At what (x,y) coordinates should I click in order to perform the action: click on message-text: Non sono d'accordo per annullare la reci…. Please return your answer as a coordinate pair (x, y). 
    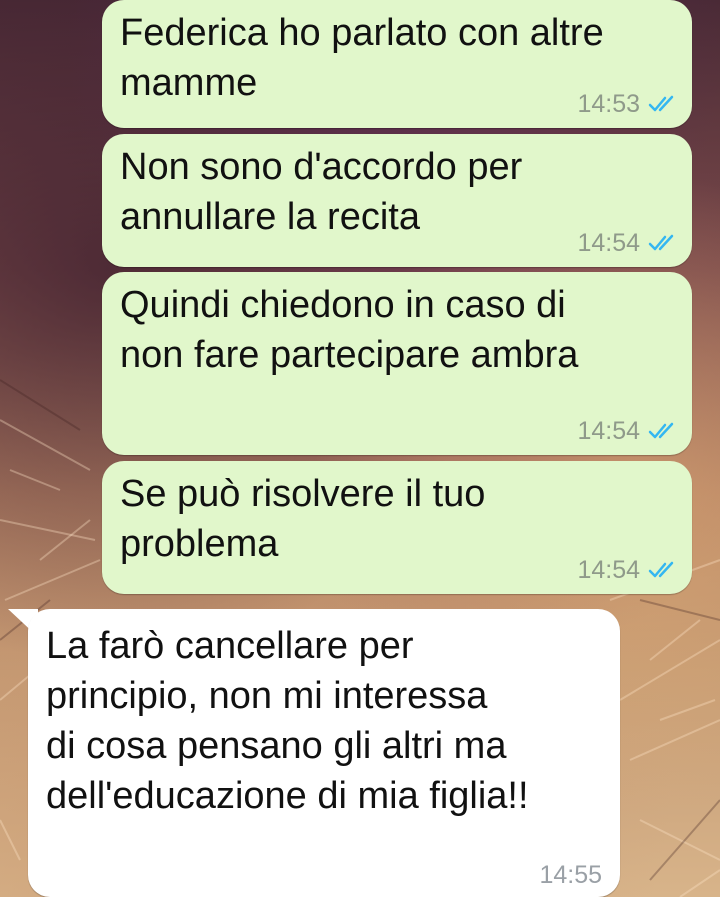
    Looking at the image, I should click on (321, 192).